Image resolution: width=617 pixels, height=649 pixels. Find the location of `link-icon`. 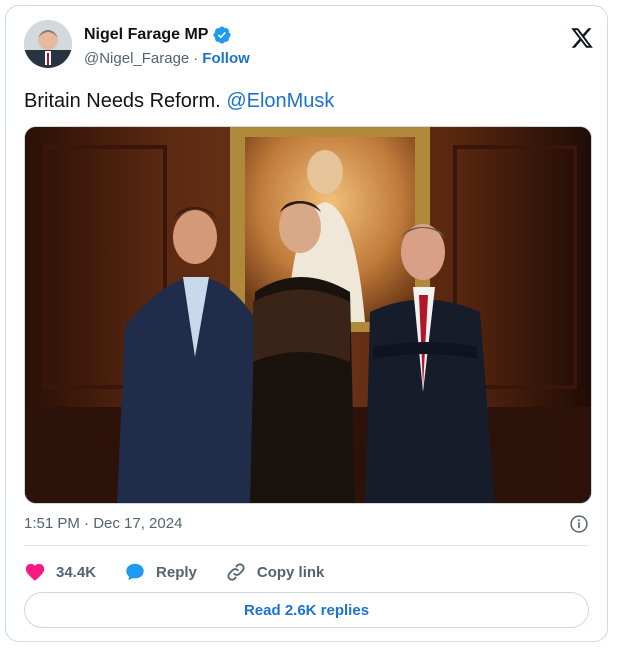

link-icon is located at coordinates (236, 572).